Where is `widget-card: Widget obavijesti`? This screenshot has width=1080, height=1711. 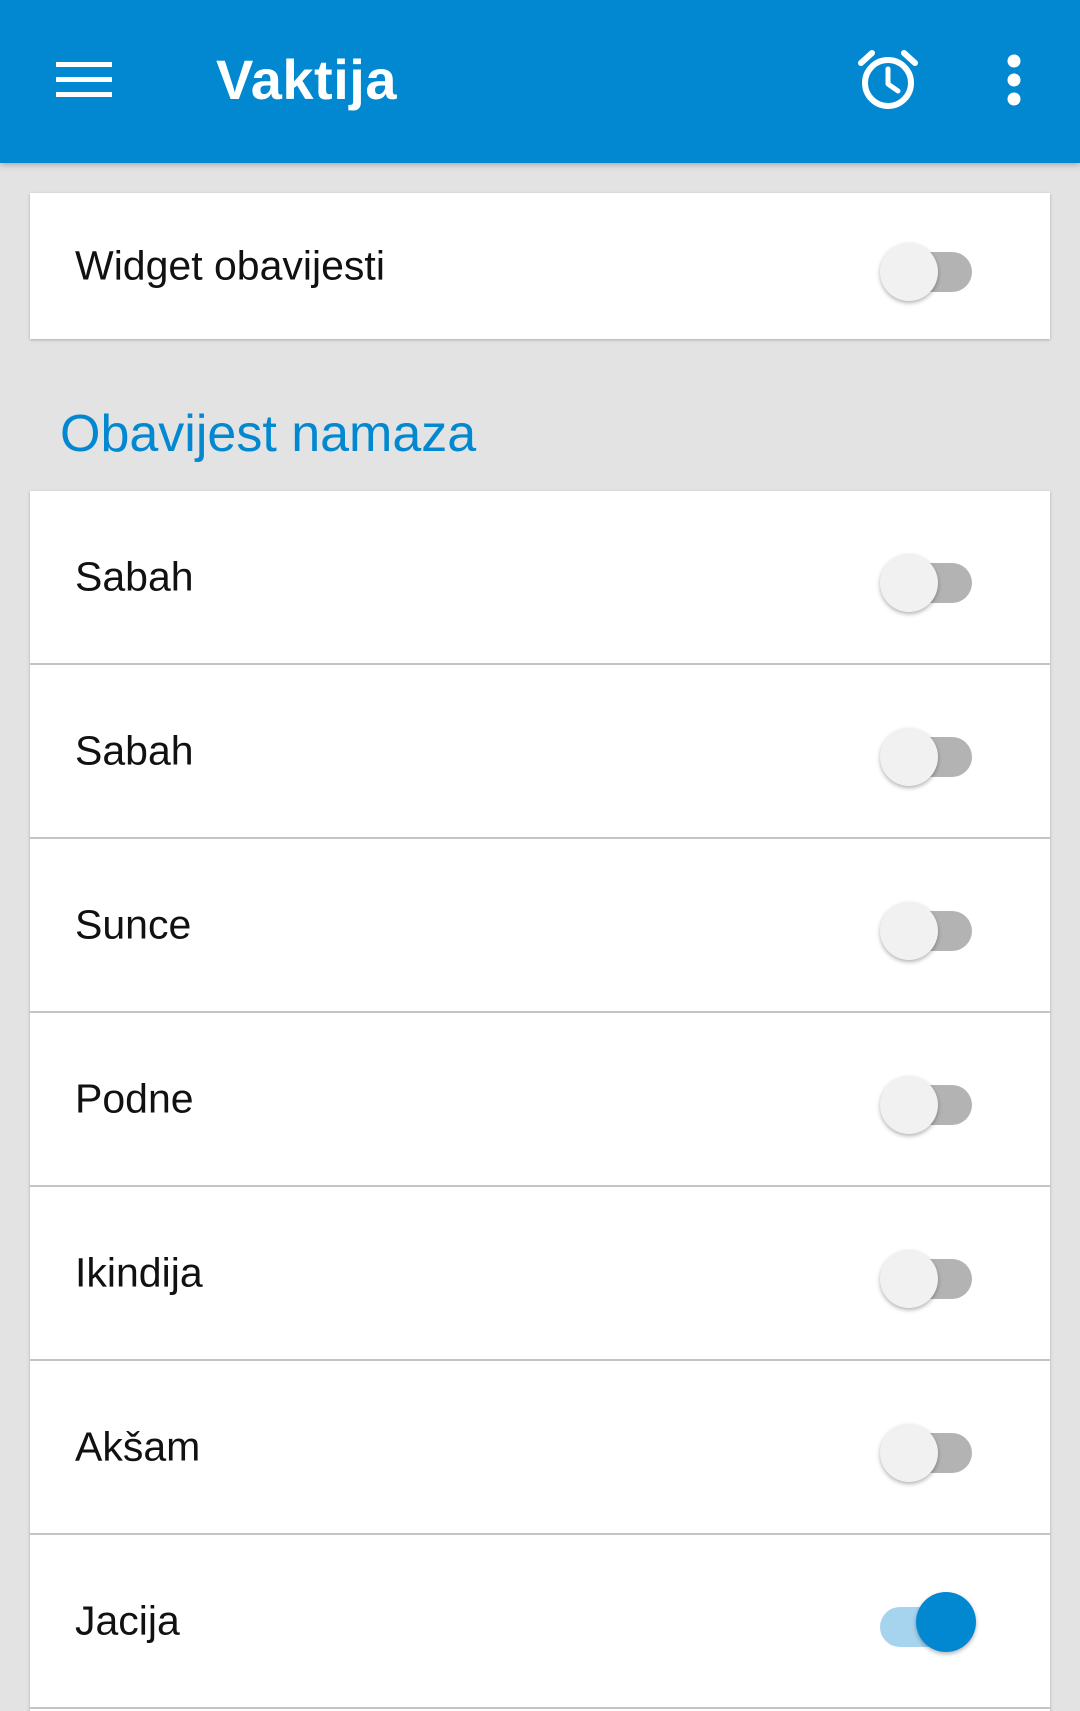
widget-card: Widget obavijesti is located at coordinates (540, 266).